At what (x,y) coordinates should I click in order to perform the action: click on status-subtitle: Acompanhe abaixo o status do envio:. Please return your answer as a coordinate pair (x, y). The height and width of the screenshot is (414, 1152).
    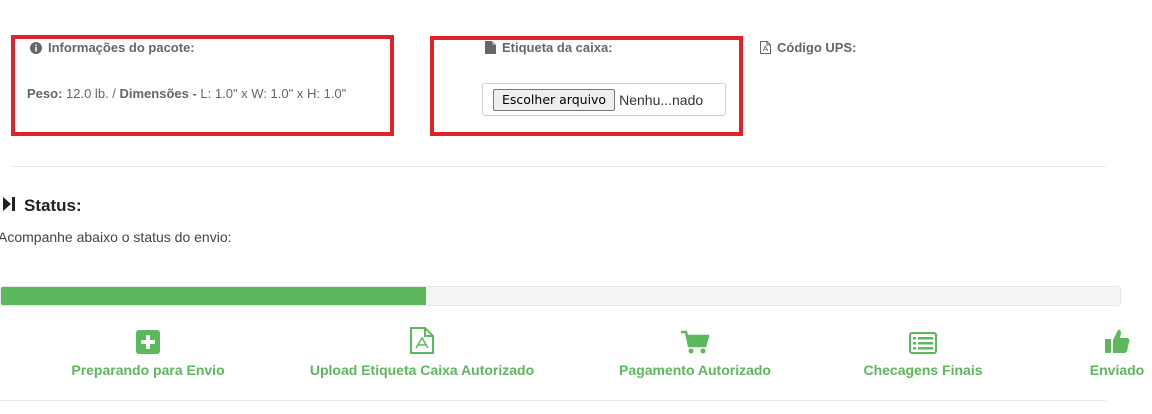
    Looking at the image, I should click on (116, 237).